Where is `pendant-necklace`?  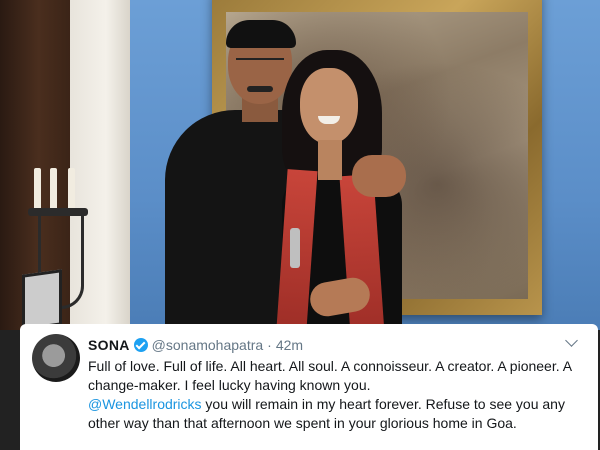
pendant-necklace is located at coordinates (295, 248).